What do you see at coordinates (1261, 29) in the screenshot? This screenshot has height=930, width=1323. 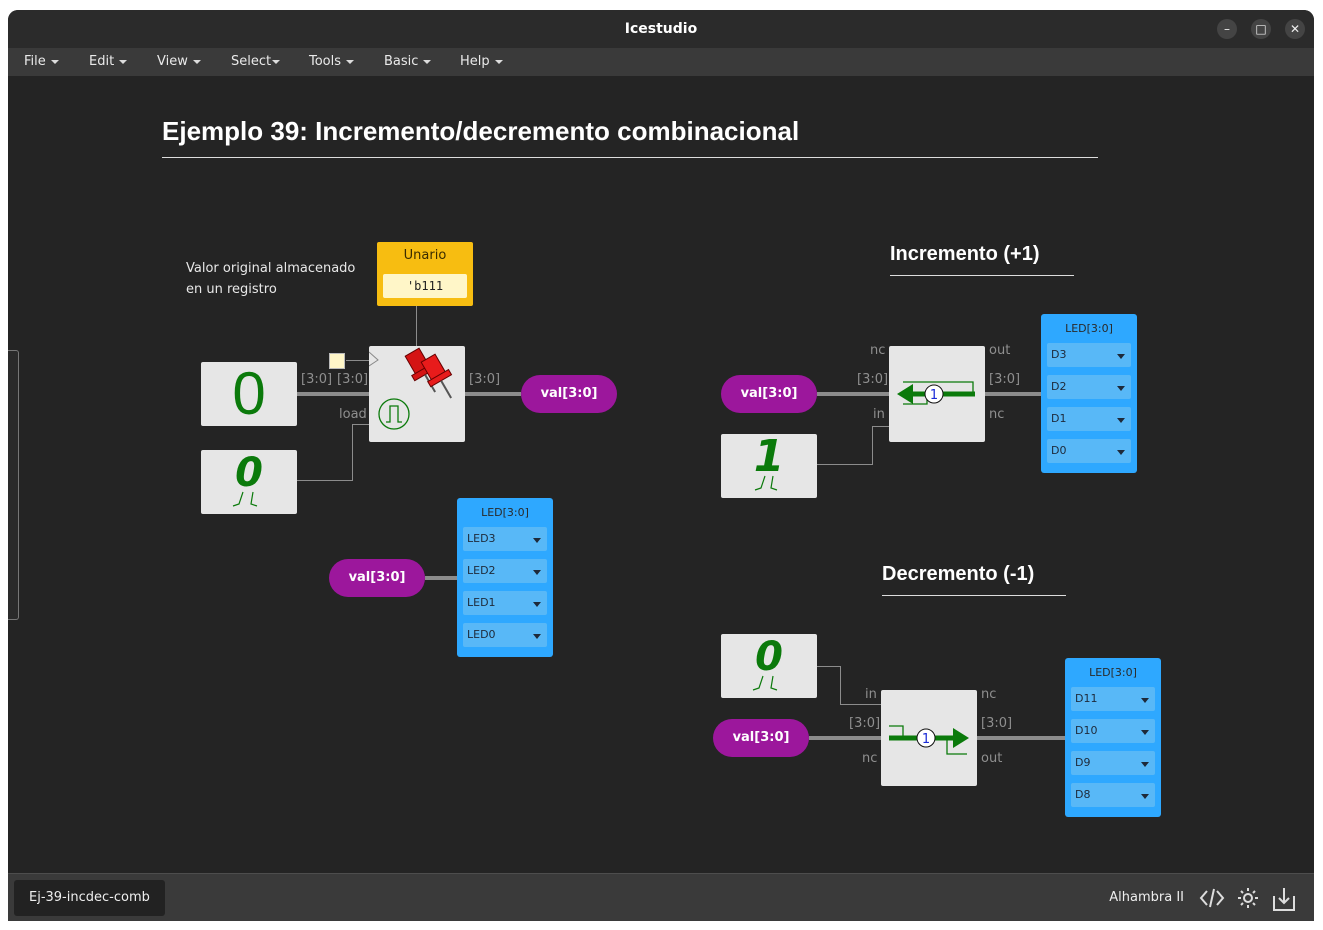 I see `maximize-button: □` at bounding box center [1261, 29].